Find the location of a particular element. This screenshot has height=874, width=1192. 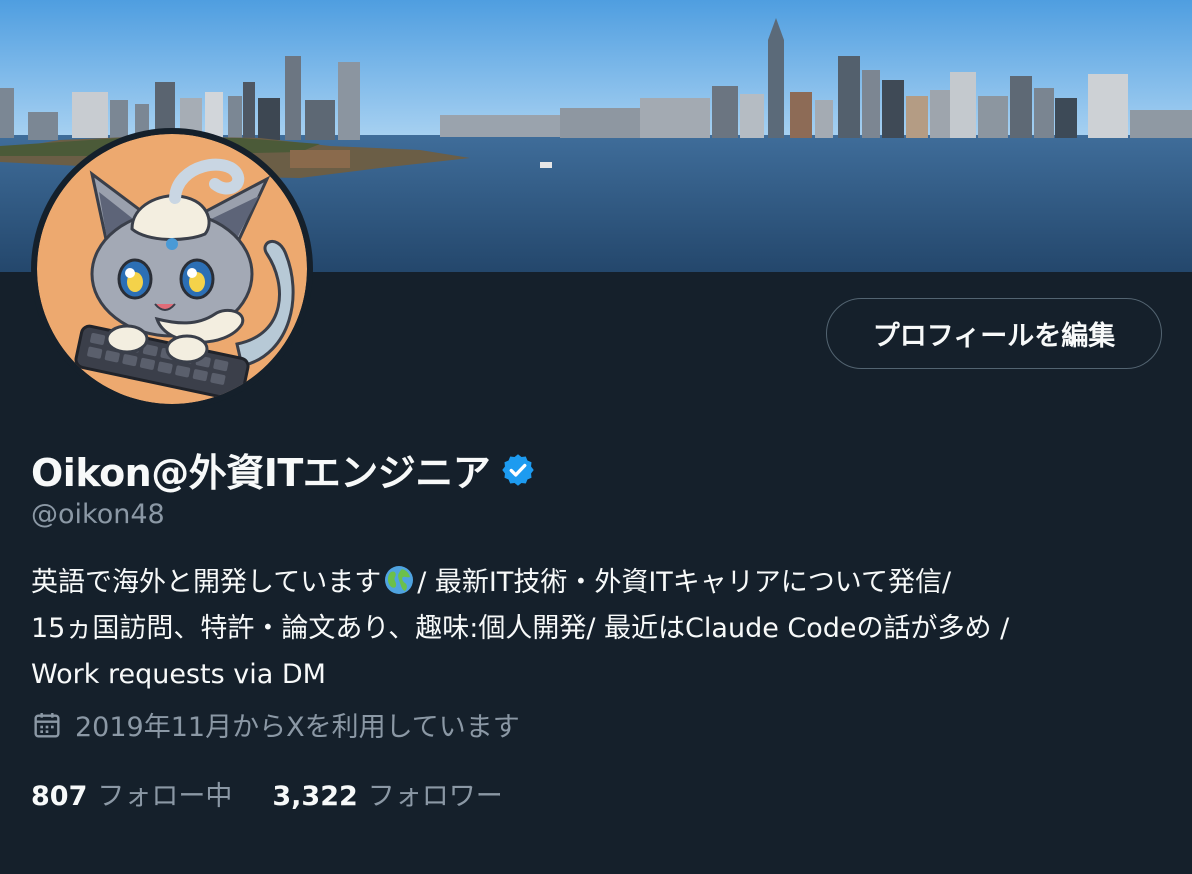

following-link: 807 フォロー中 is located at coordinates (131, 793).